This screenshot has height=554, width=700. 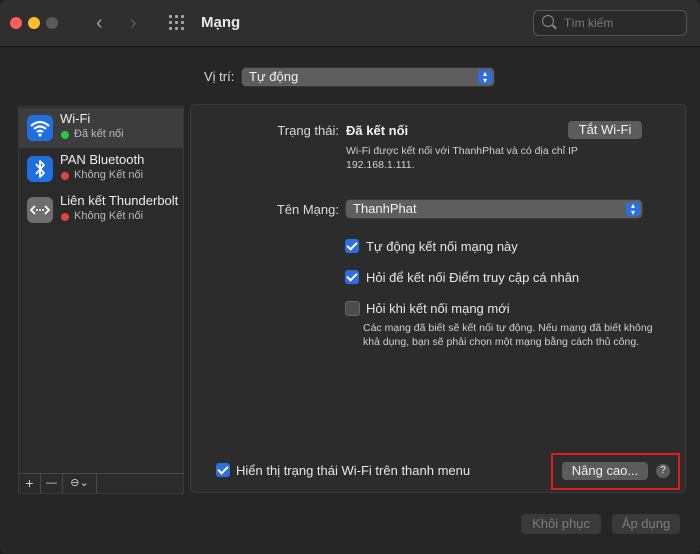 I want to click on show-all-grid-icon, so click(x=178, y=23).